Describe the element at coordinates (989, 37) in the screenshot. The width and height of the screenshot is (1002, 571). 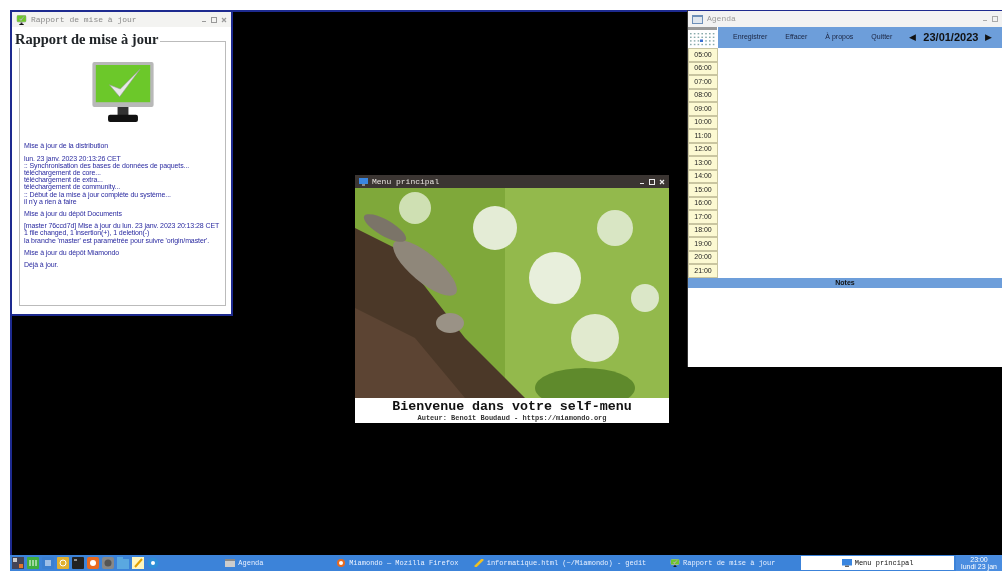
I see `next-button: ▶` at that location.